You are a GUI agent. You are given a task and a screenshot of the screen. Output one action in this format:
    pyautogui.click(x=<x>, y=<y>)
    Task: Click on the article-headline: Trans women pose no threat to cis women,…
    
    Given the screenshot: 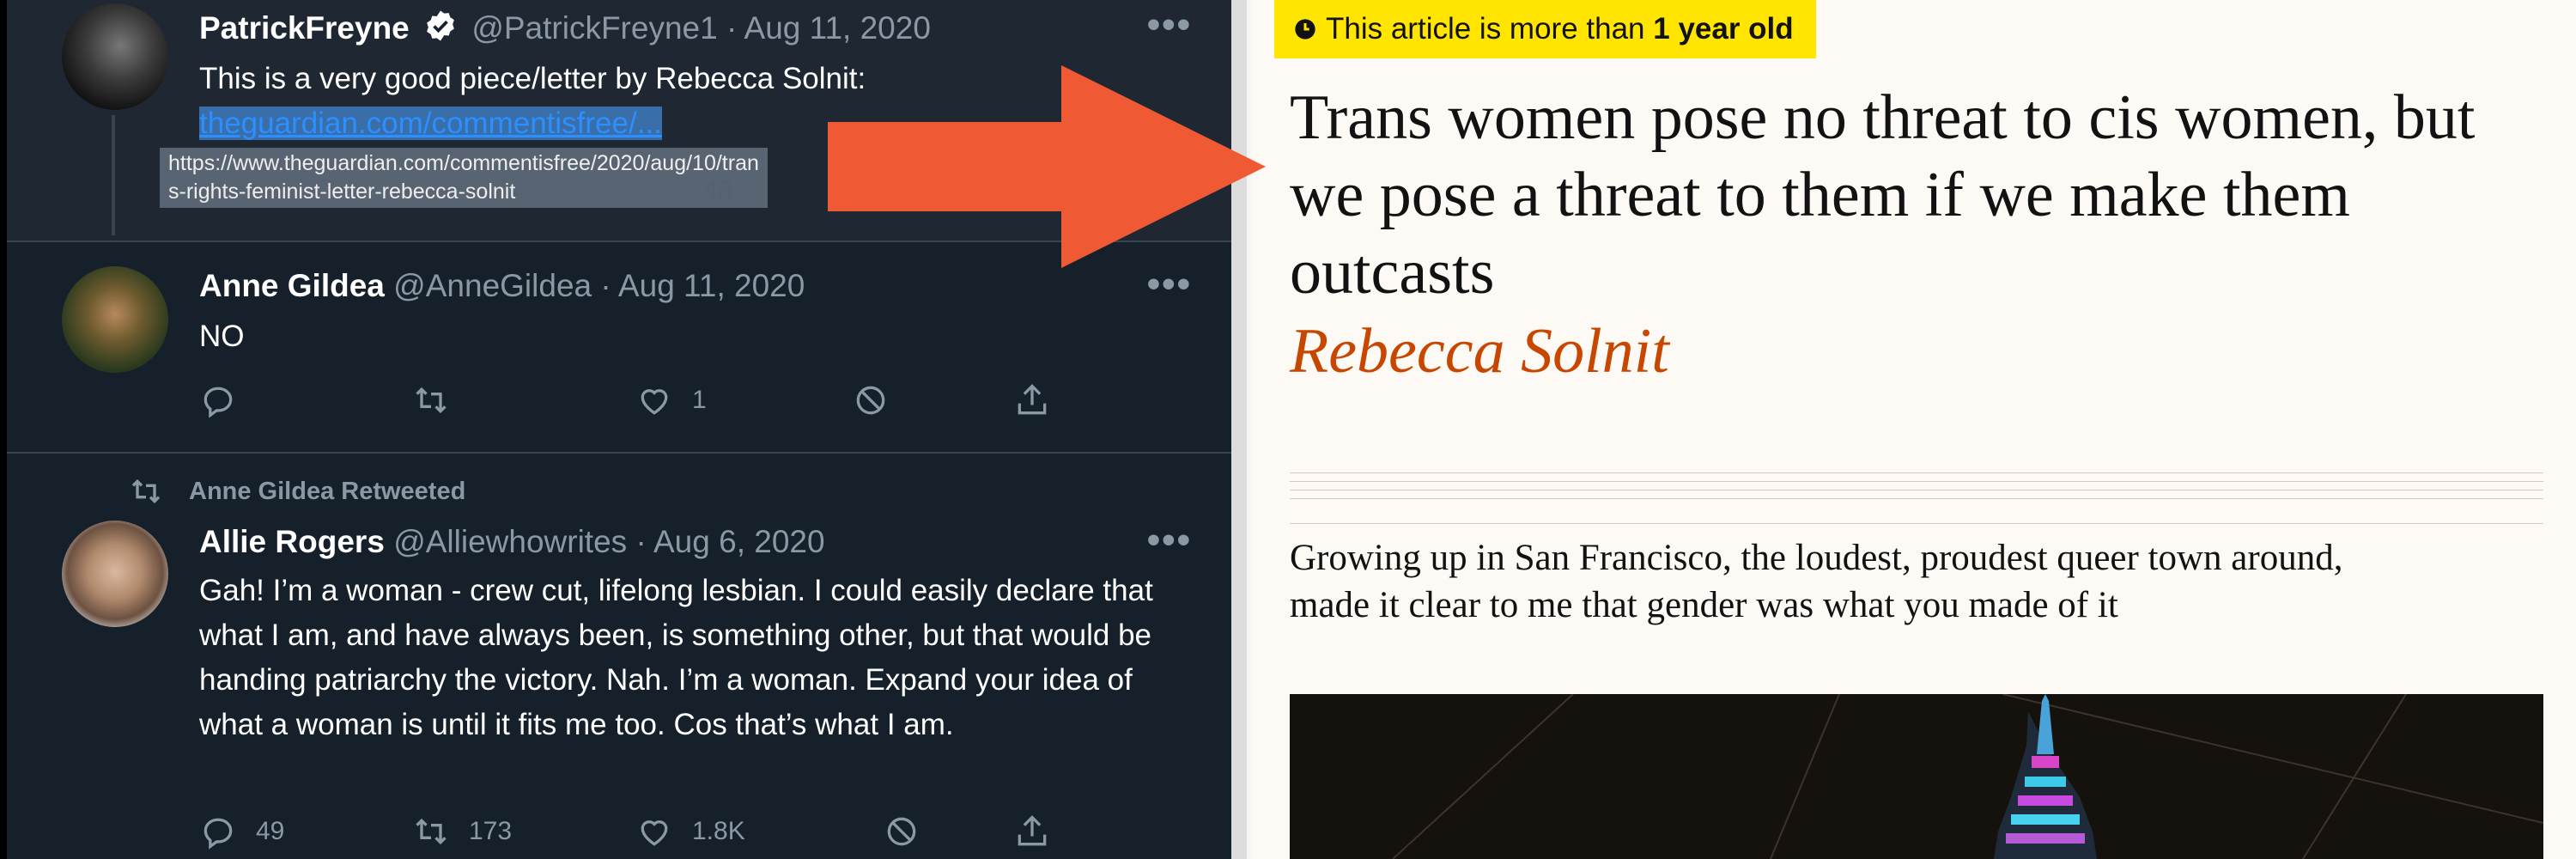 What is the action you would take?
    pyautogui.click(x=1883, y=195)
    